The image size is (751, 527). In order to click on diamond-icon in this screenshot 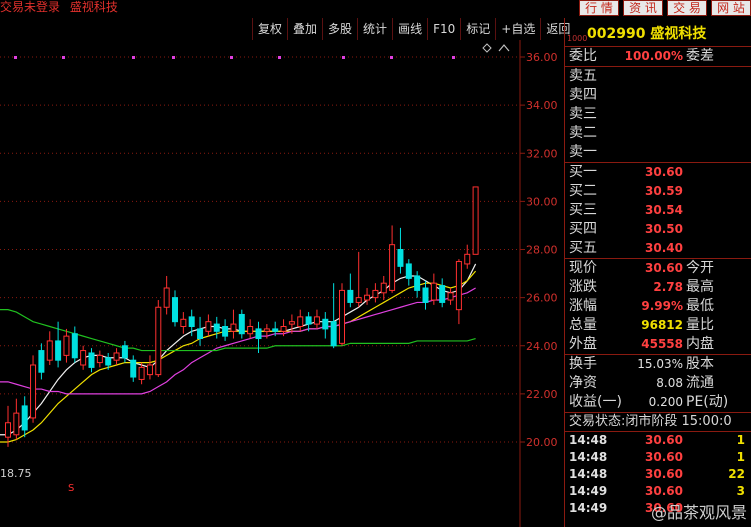, I will do `click(487, 48)`.